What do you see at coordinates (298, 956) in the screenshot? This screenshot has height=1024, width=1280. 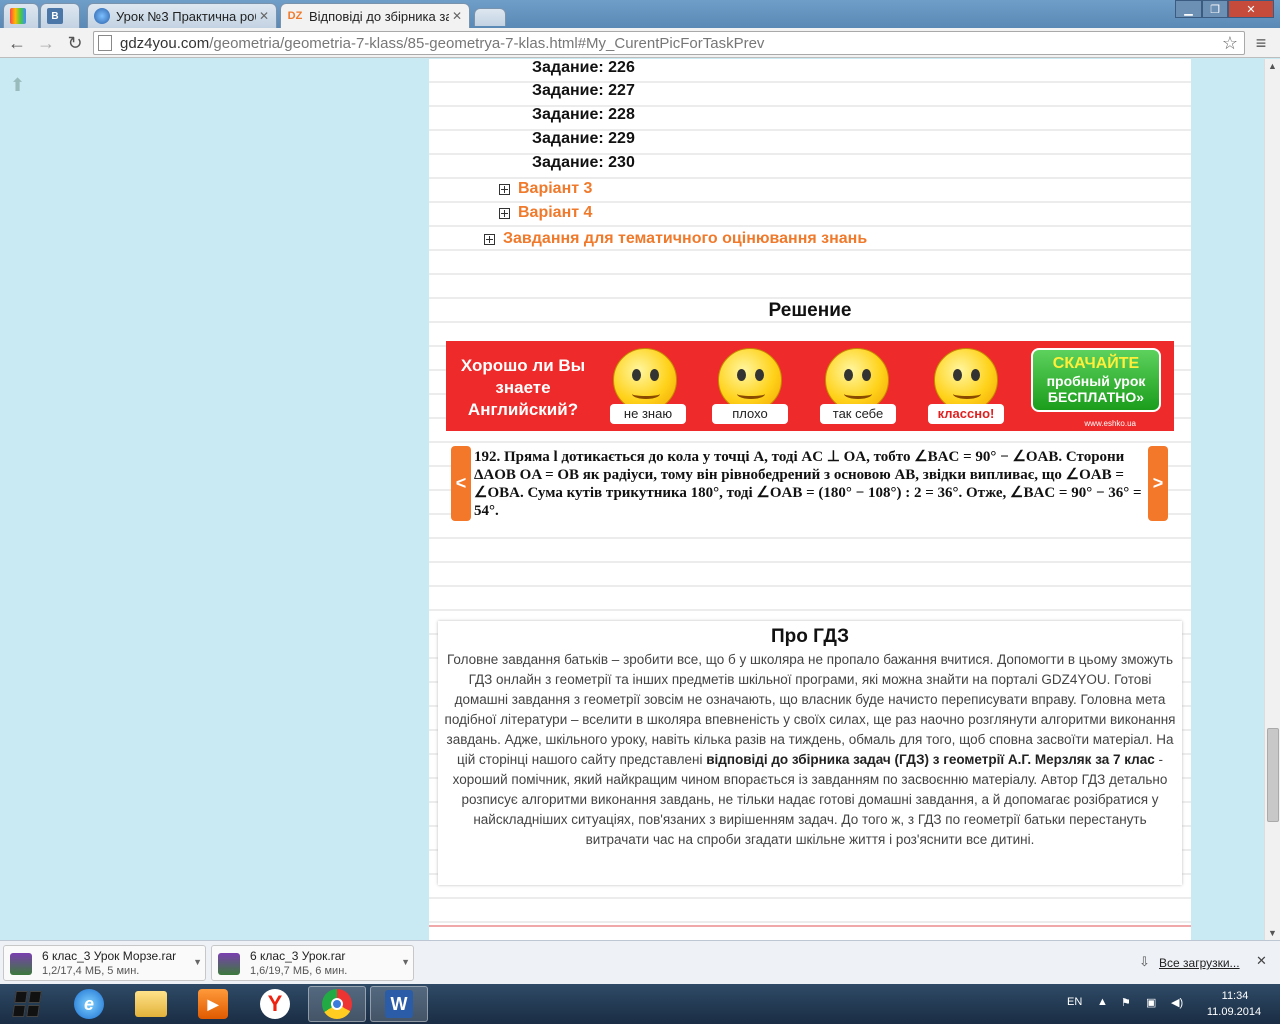 I see `download-name: 6 клас_3 Урок.rar` at bounding box center [298, 956].